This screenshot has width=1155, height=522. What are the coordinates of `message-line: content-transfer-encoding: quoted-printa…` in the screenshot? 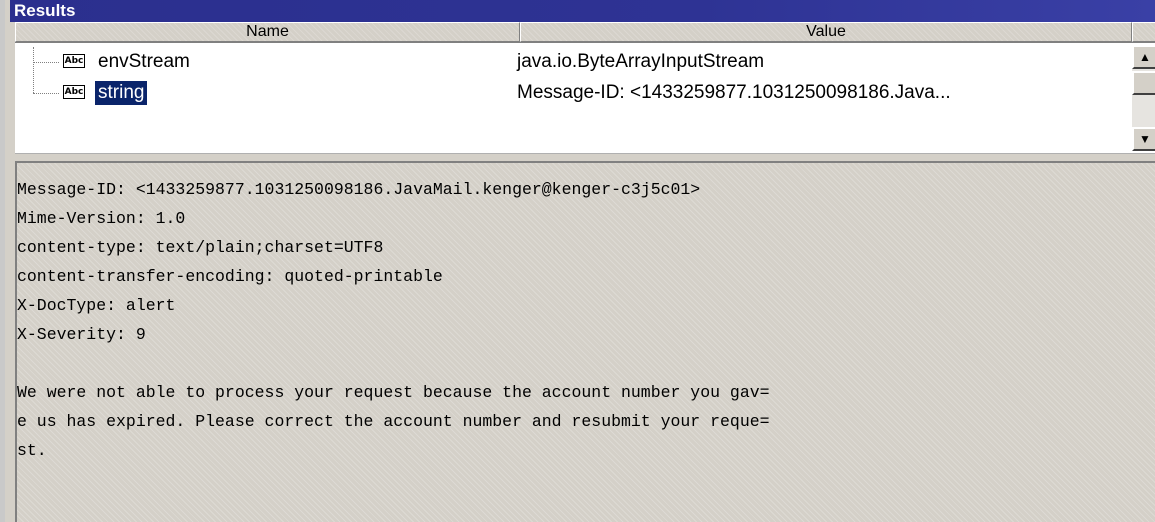 It's located at (230, 276).